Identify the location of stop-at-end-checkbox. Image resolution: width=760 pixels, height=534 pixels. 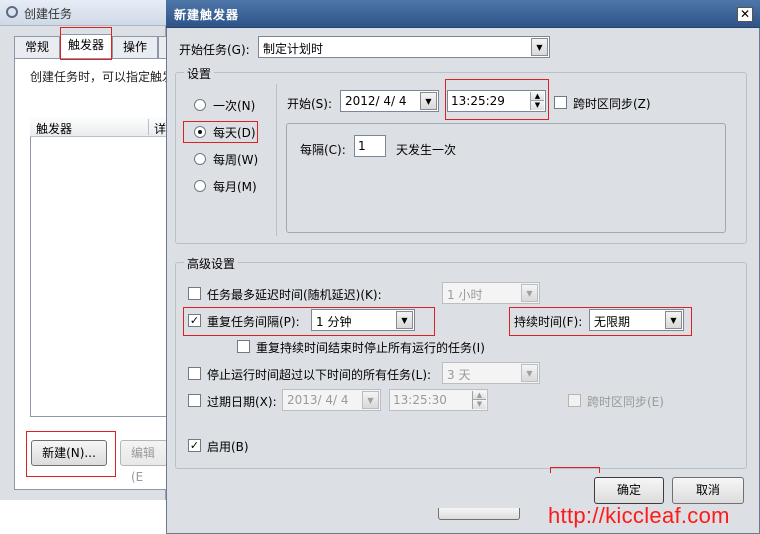
(243, 346).